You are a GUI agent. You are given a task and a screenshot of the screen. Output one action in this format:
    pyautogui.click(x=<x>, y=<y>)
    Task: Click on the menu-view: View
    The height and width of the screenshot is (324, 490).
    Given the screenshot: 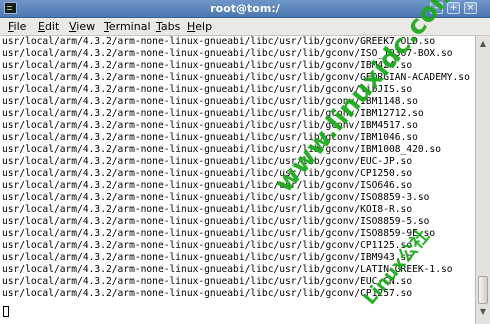 What is the action you would take?
    pyautogui.click(x=82, y=26)
    